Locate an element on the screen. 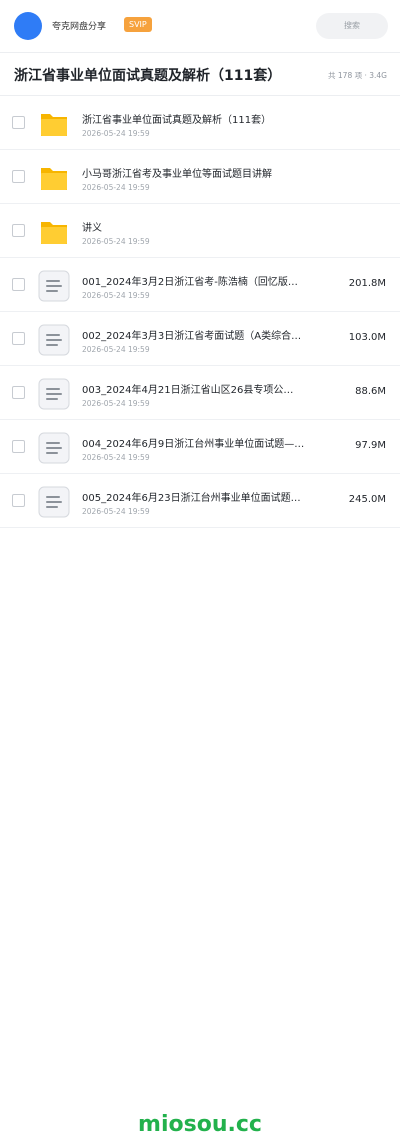 The image size is (400, 1137). folder-header: 浙江省事业单位面试真题及解析（111套） 共 178 项 · 3.4G is located at coordinates (200, 74).